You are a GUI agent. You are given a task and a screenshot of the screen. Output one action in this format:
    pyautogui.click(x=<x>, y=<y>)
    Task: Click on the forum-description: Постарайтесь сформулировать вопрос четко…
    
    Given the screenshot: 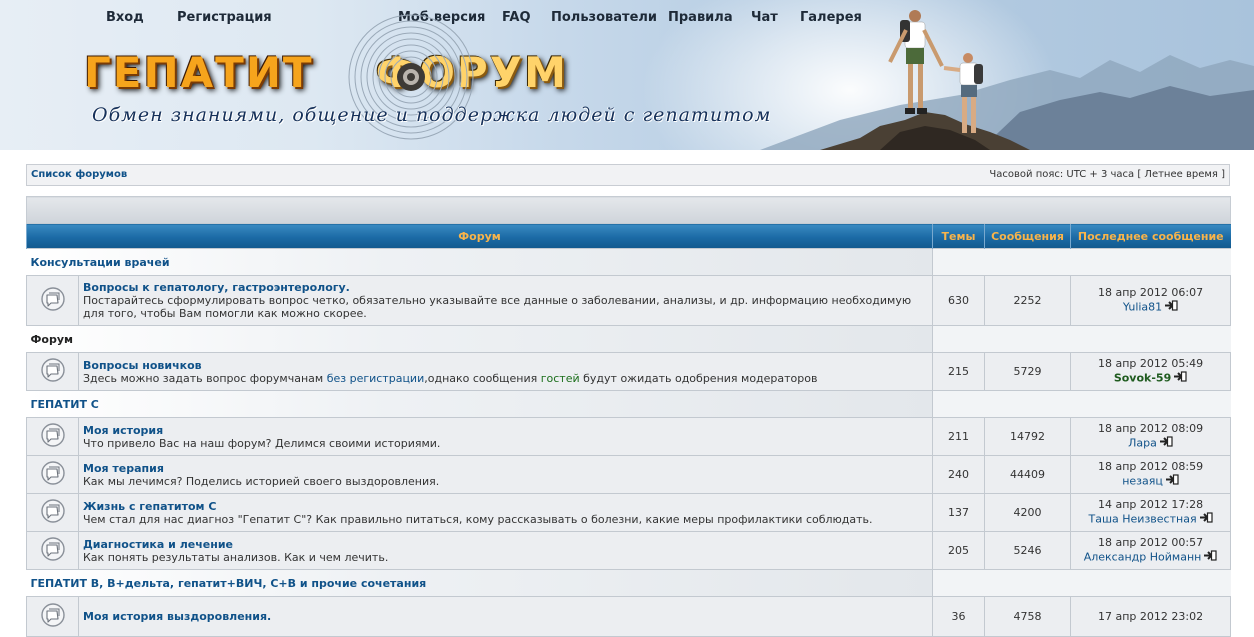 What is the action you would take?
    pyautogui.click(x=497, y=307)
    